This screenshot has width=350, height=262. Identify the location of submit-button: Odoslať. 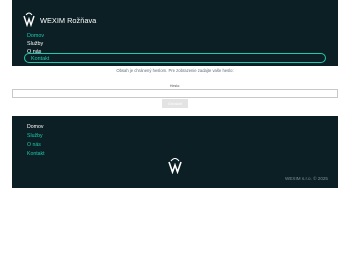
(175, 103).